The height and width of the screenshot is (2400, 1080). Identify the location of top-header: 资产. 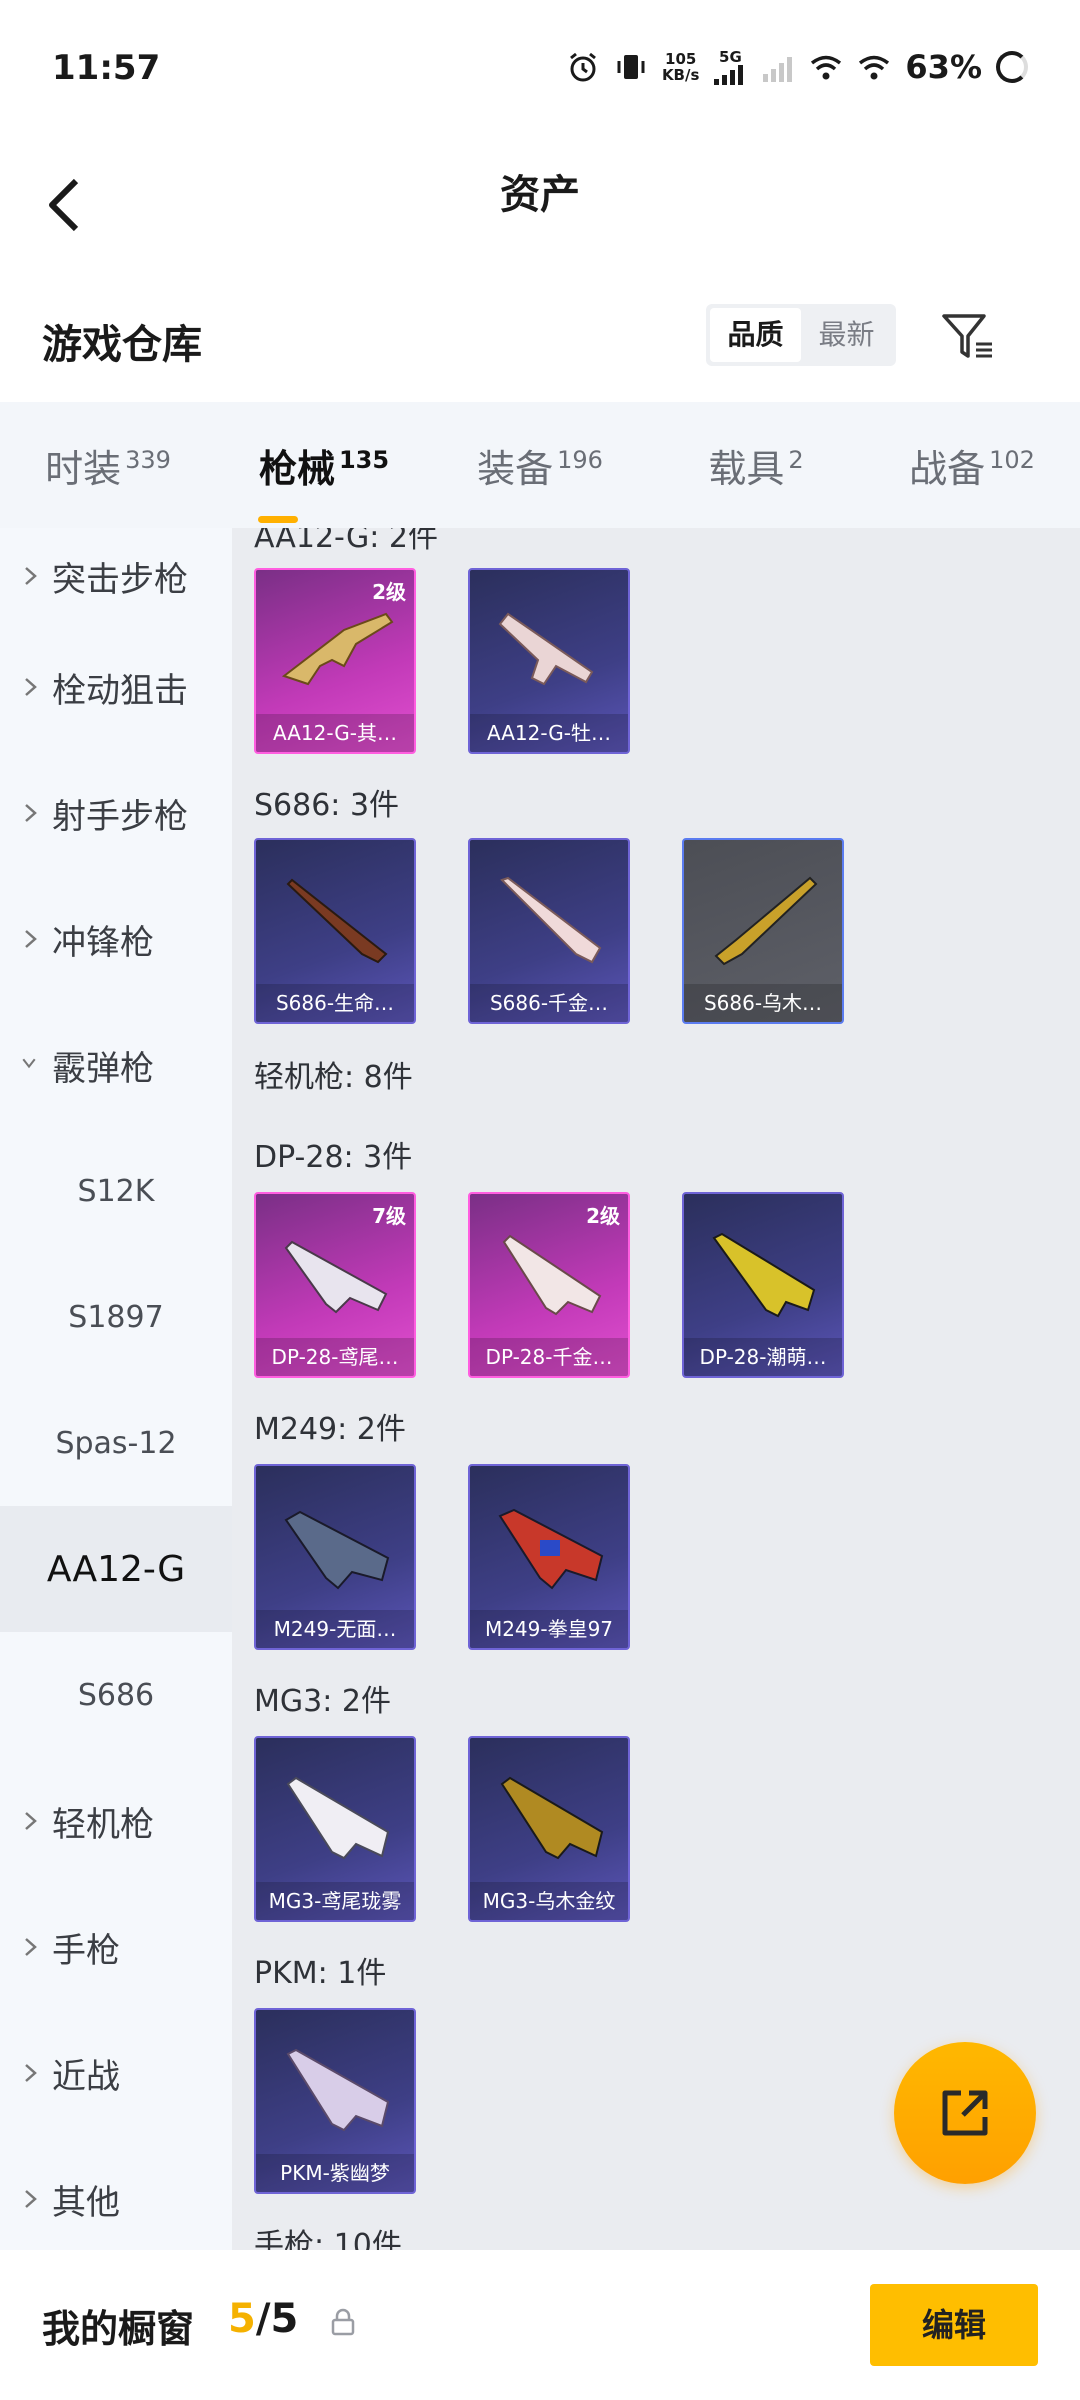
(540, 205).